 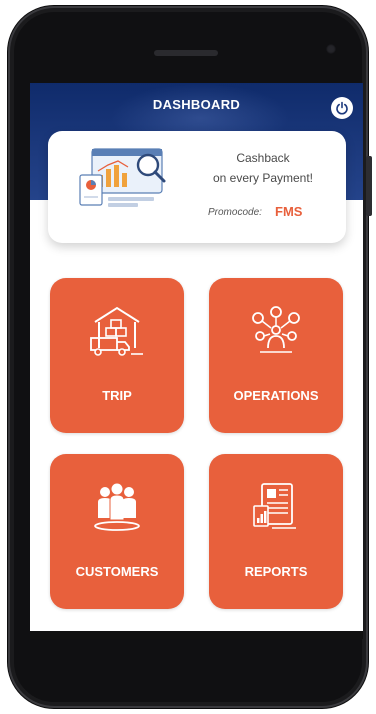 I want to click on power-icon, so click(x=342, y=108).